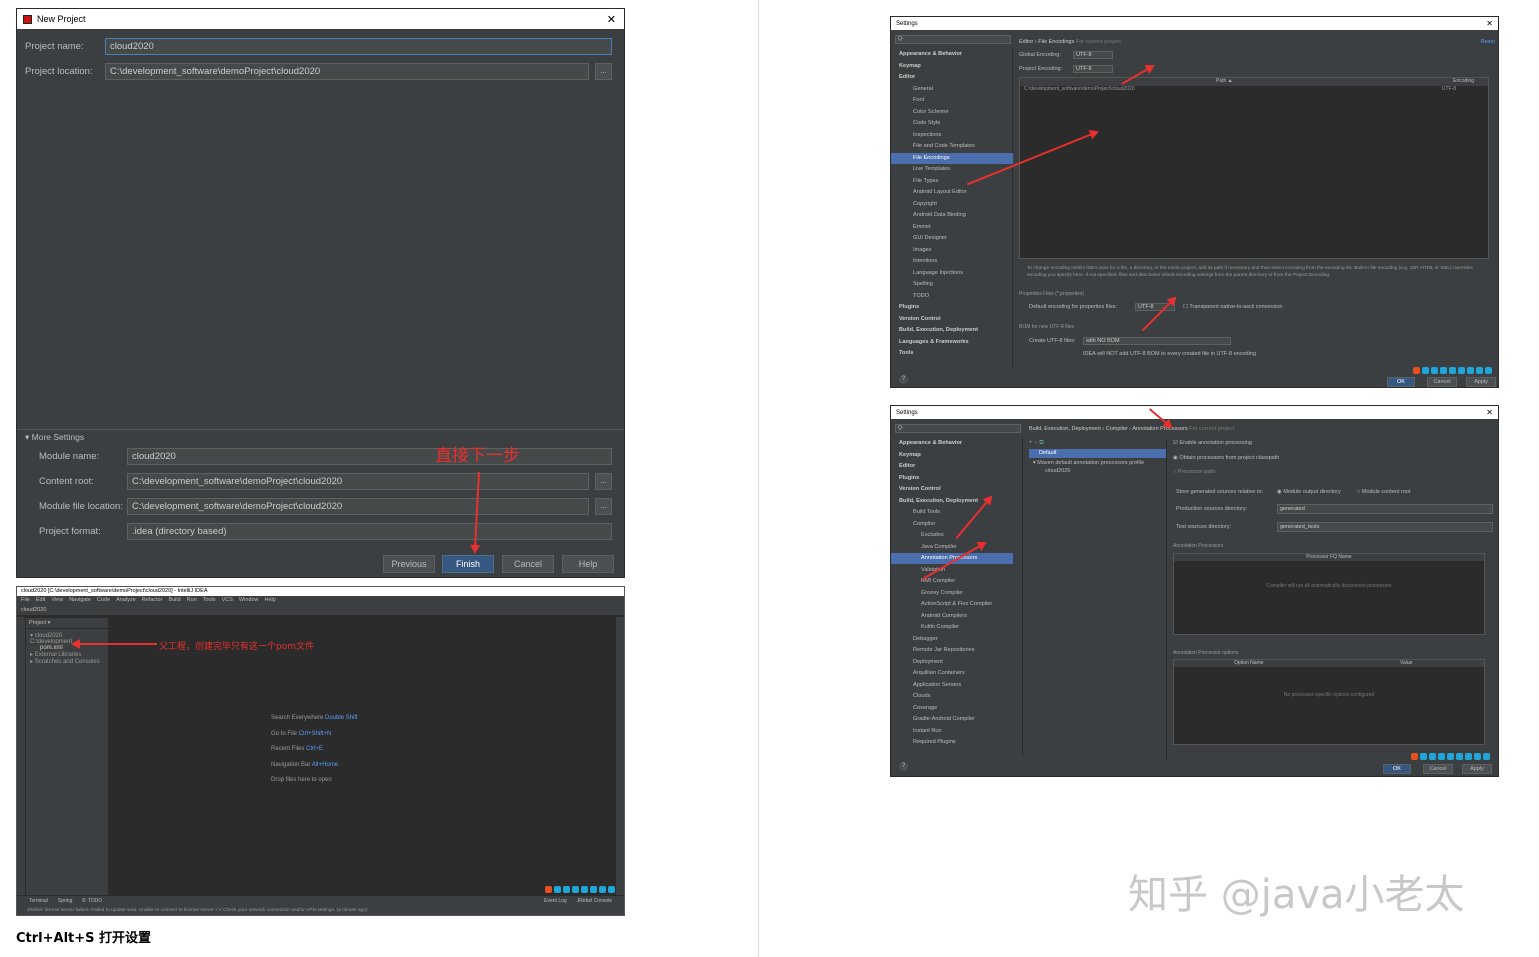 This screenshot has height=957, width=1539. I want to click on tree-item-file-types: File Types, so click(952, 181).